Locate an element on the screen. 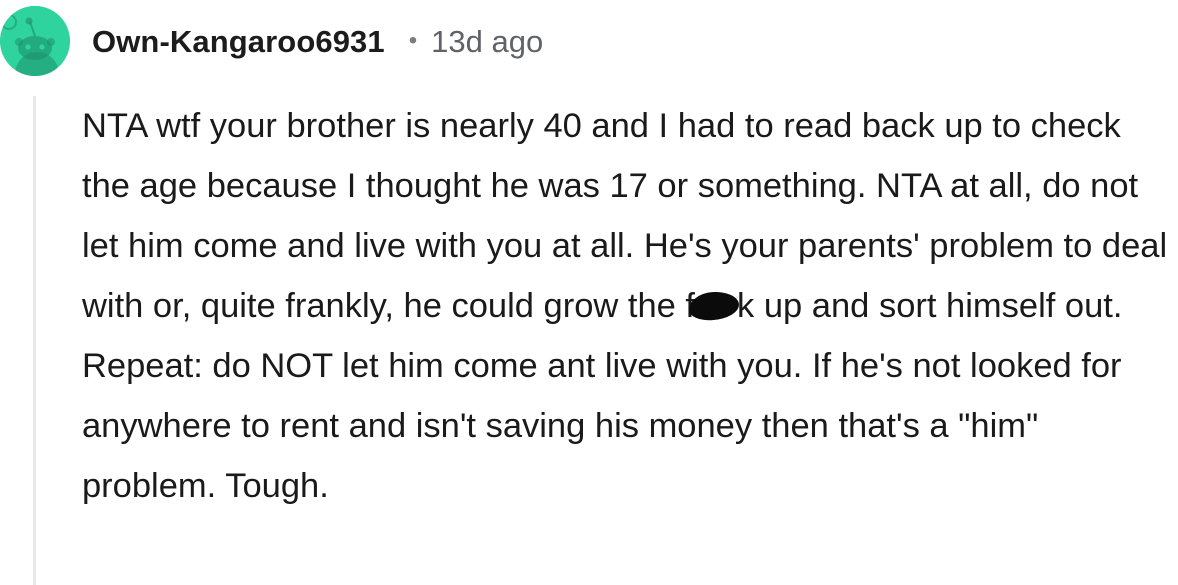 The height and width of the screenshot is (585, 1178). reddit-snoo-icon is located at coordinates (35, 41).